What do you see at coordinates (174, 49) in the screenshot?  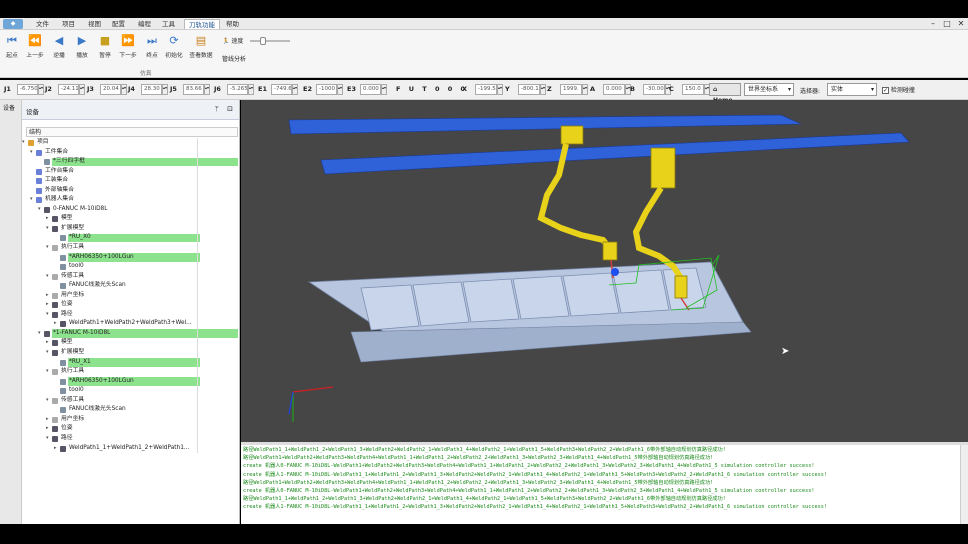 I see `initialize-button: ⟳ 初始化` at bounding box center [174, 49].